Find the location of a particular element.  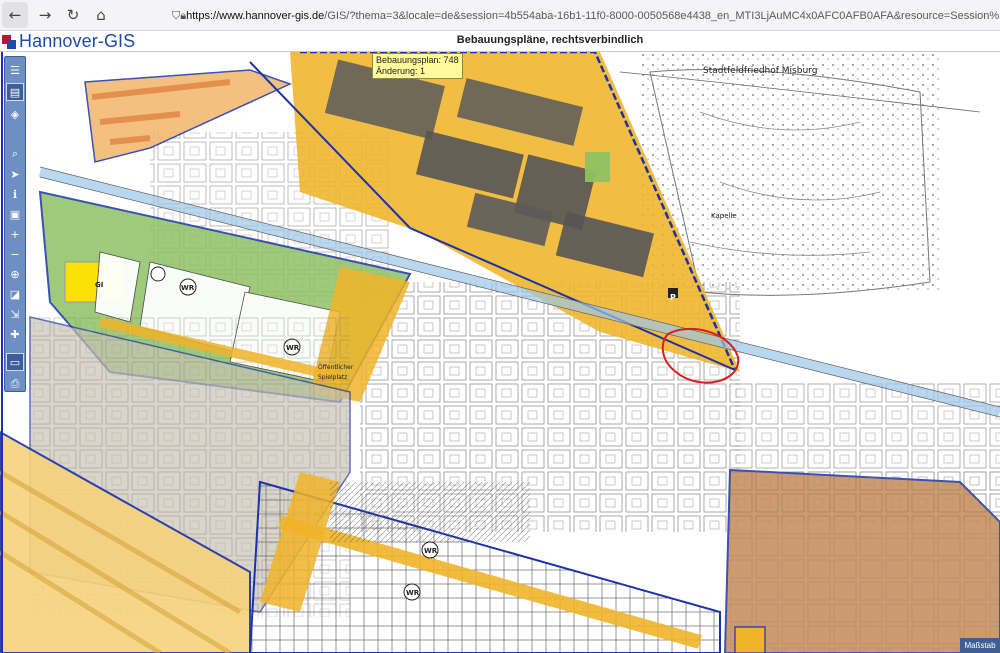

parking-label: P is located at coordinates (673, 297).